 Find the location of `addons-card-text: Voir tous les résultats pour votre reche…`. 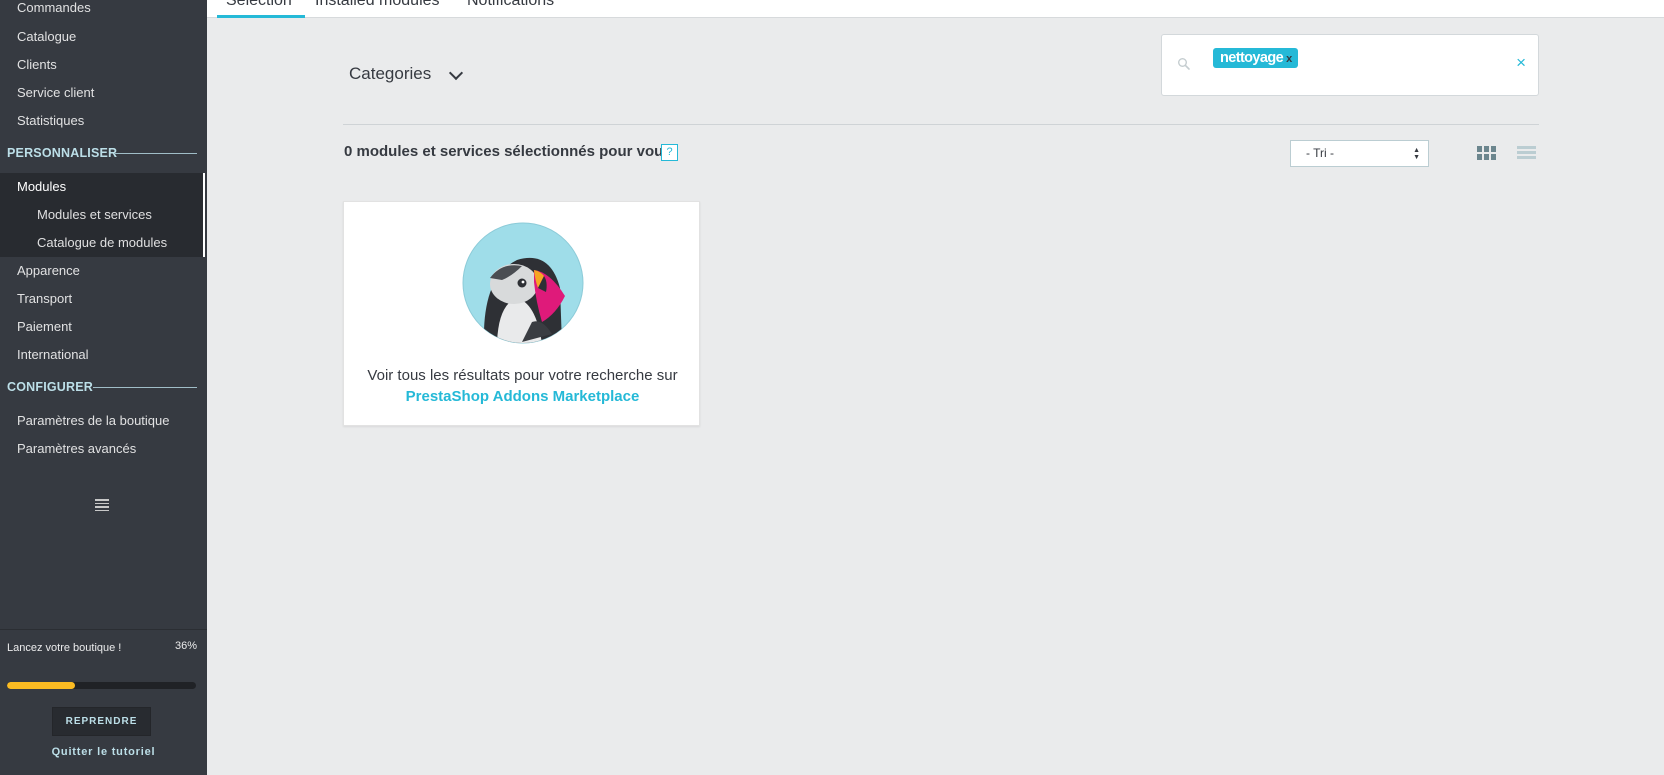

addons-card-text: Voir tous les résultats pour votre reche… is located at coordinates (522, 386).